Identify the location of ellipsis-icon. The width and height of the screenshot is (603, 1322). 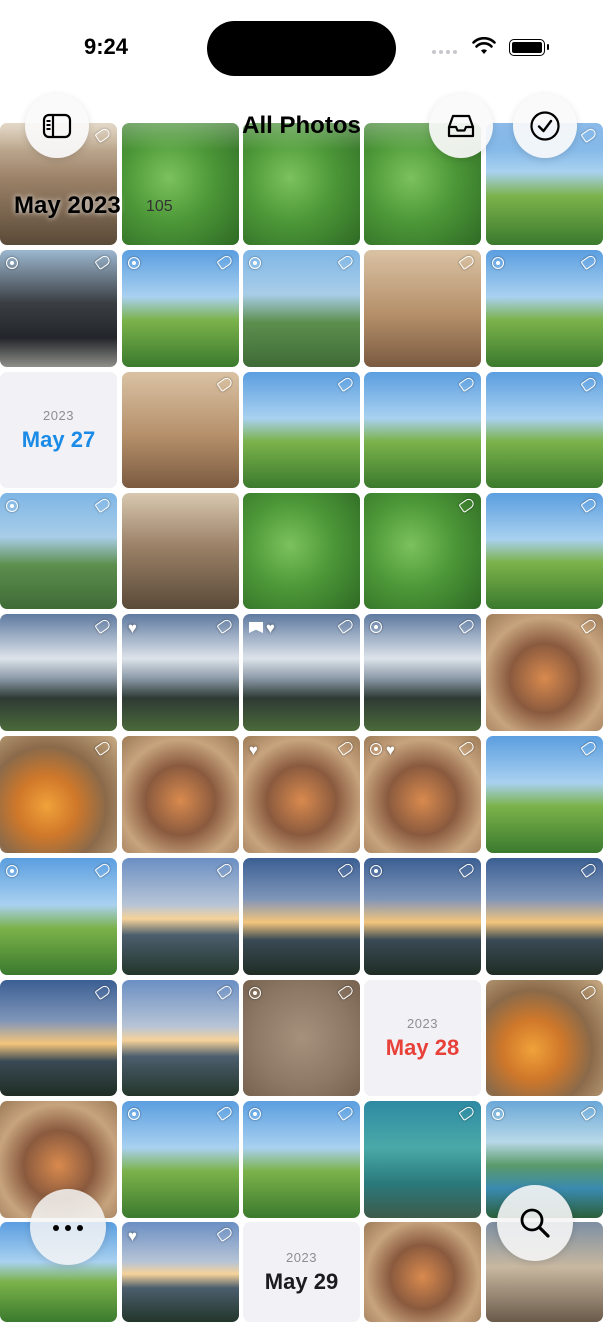
(68, 1227).